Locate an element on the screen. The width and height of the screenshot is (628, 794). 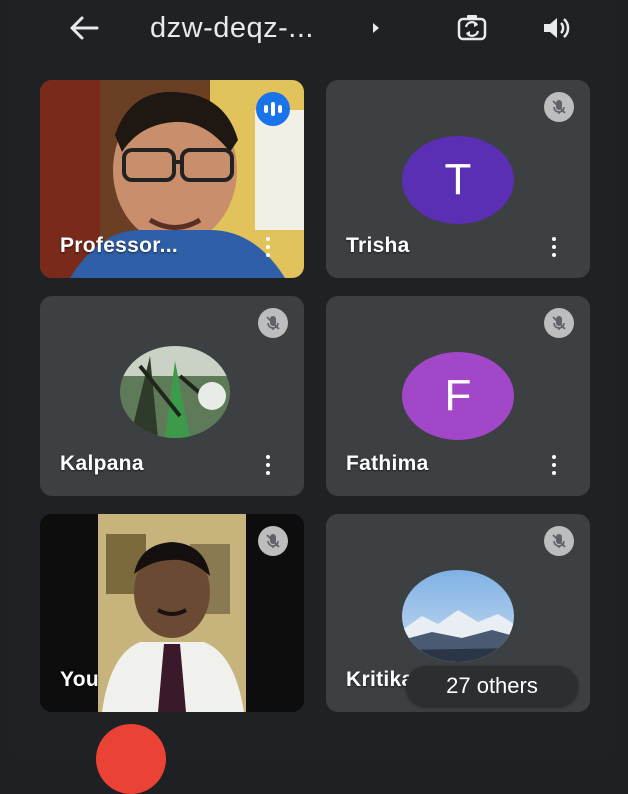
participant-tile: Kalpana is located at coordinates (172, 396).